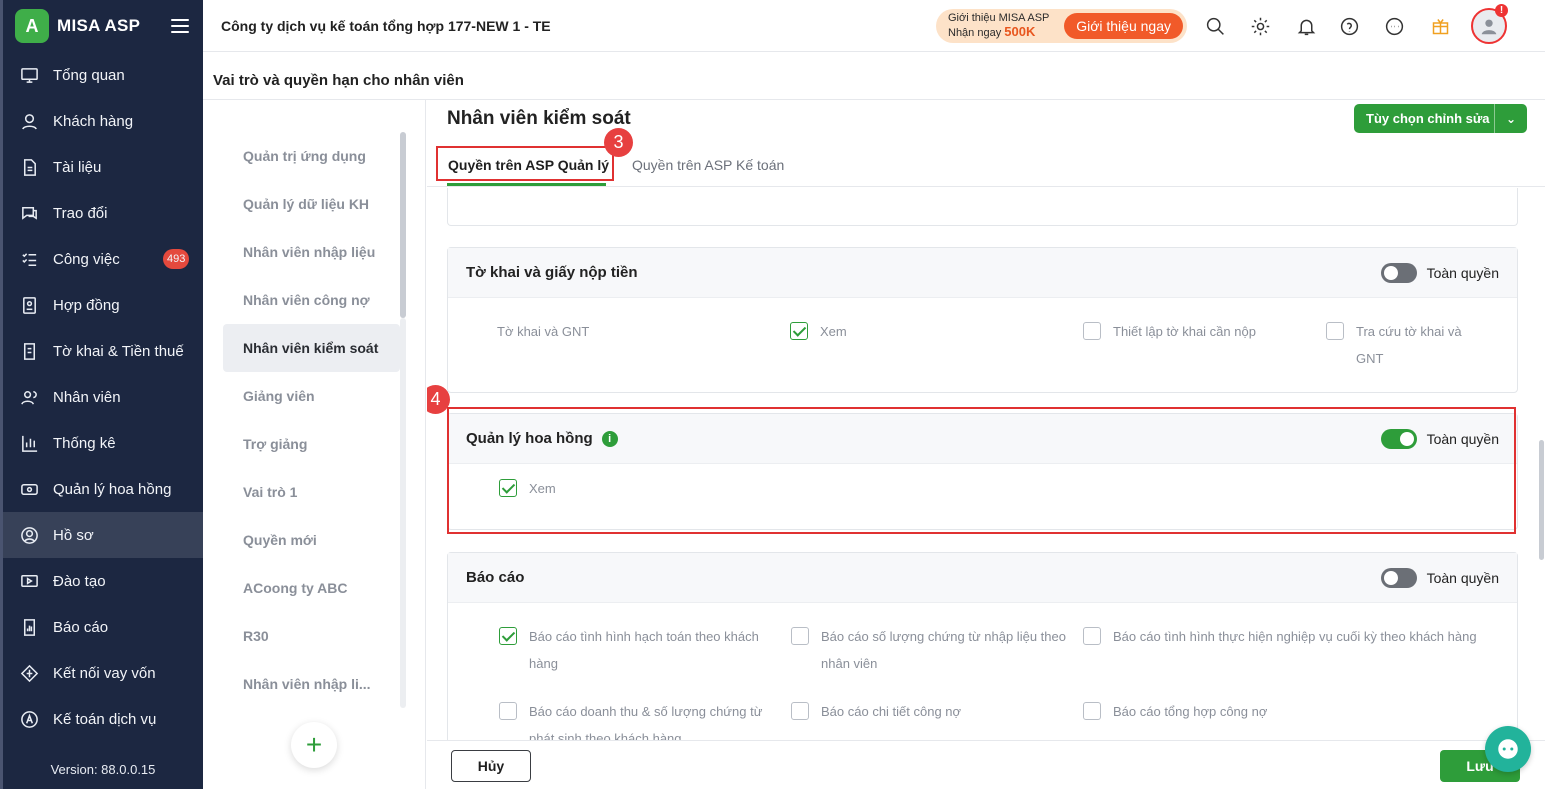 The image size is (1545, 789). I want to click on bell-icon, so click(1306, 26).